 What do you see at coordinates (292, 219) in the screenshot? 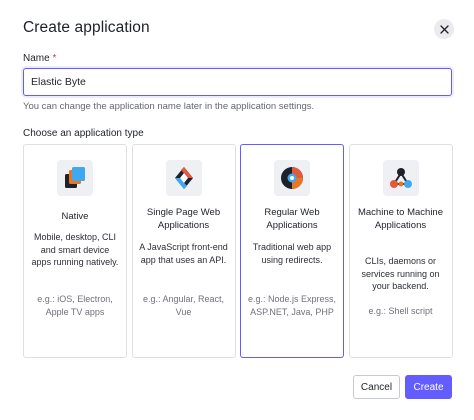
I see `card-title: Regular Web Applications` at bounding box center [292, 219].